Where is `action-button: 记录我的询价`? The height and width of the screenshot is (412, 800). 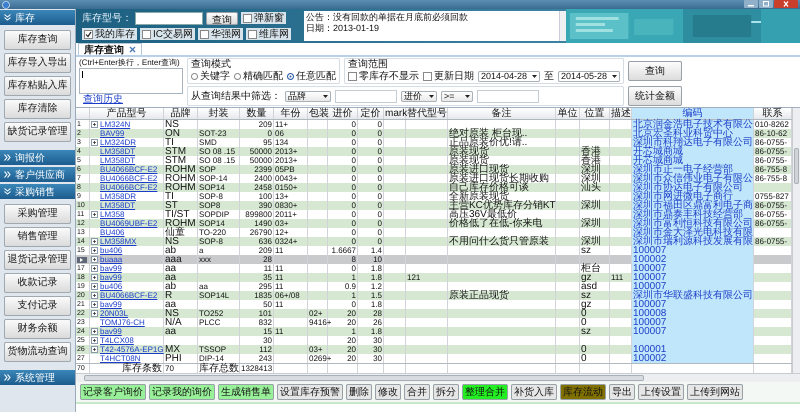
action-button: 记录我的询价 is located at coordinates (182, 392).